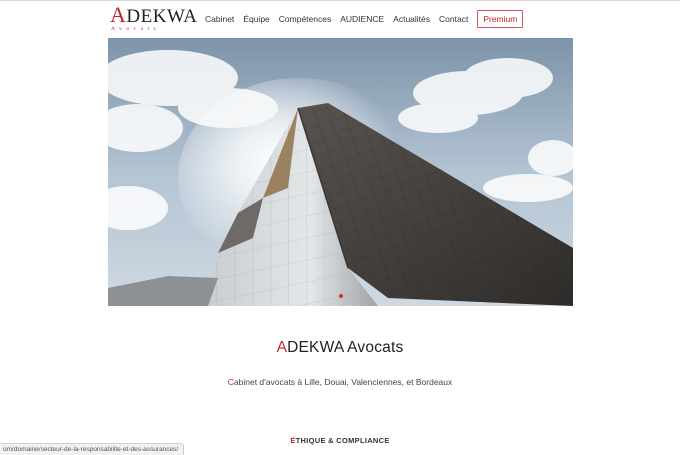 This screenshot has height=455, width=680. Describe the element at coordinates (345, 347) in the screenshot. I see `title-text: DEKWA Avocats` at that location.